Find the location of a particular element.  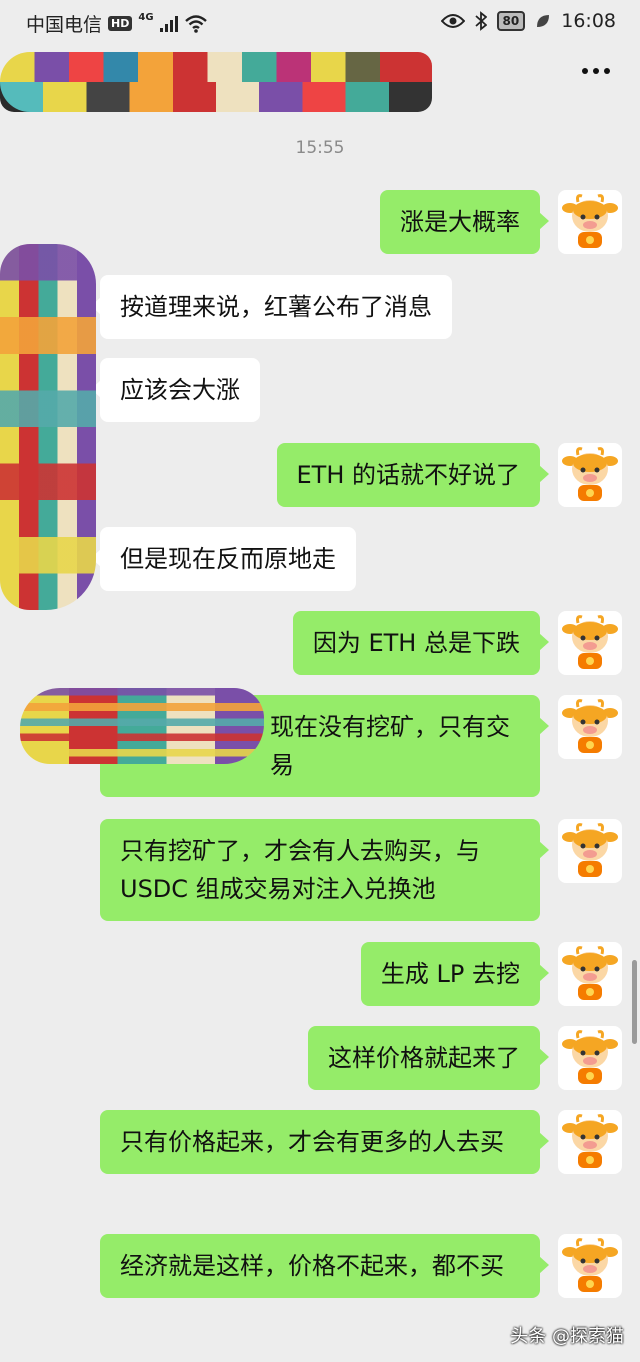

watermark: 头条 @探索猫 is located at coordinates (567, 1336).